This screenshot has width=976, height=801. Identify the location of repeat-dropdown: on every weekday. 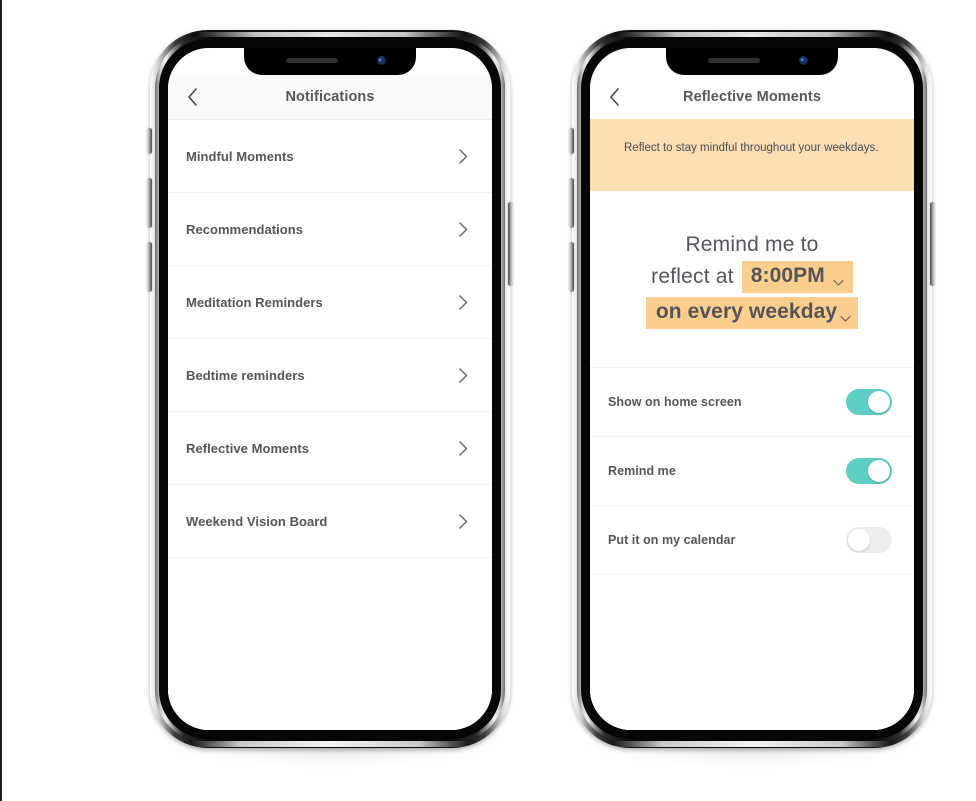
(752, 312).